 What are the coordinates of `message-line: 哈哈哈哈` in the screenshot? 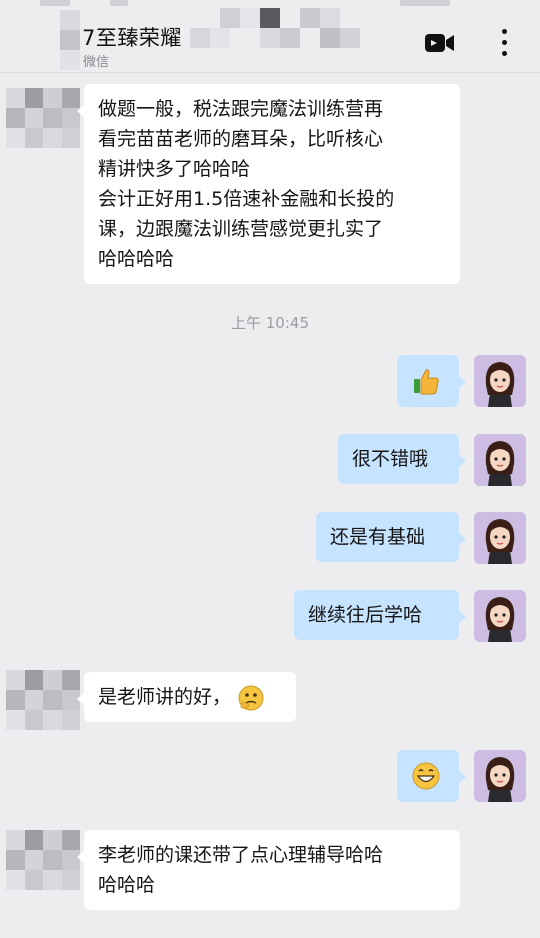 It's located at (136, 259).